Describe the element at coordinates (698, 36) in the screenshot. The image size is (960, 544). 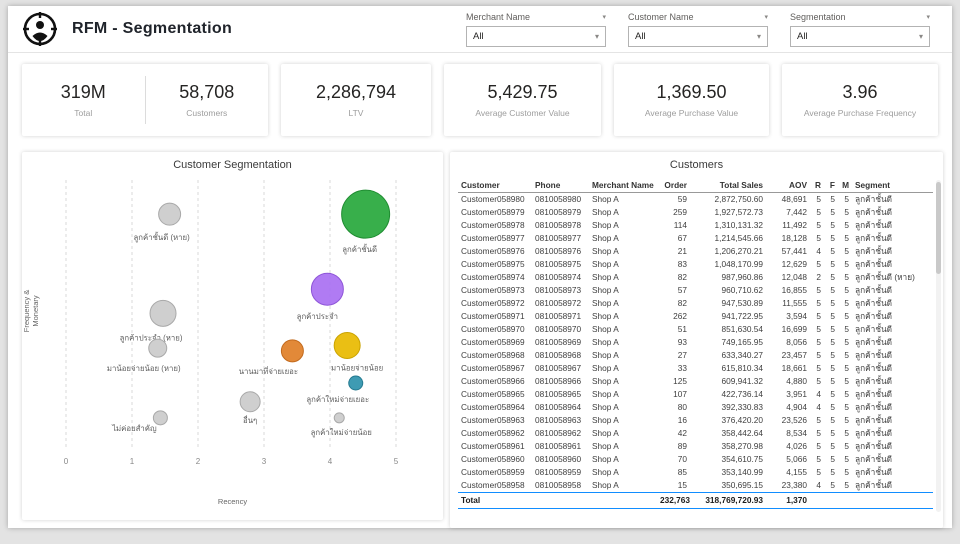
I see `slicer-customer-dropdown: All ▾` at that location.